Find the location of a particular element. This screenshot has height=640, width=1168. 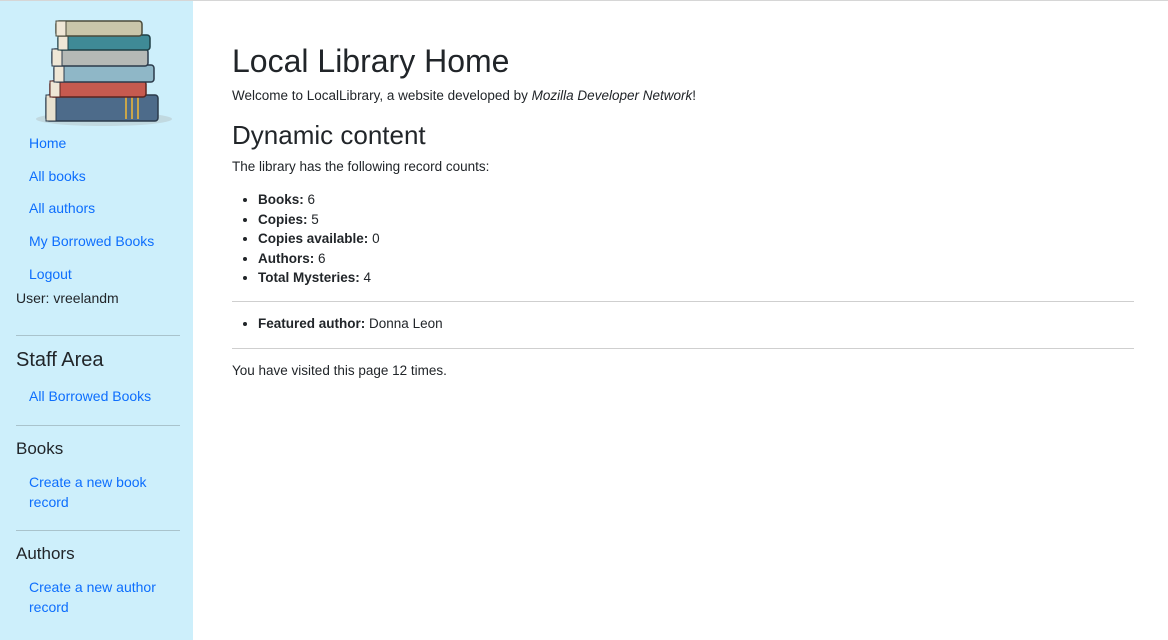

count-value: 0 is located at coordinates (376, 239).